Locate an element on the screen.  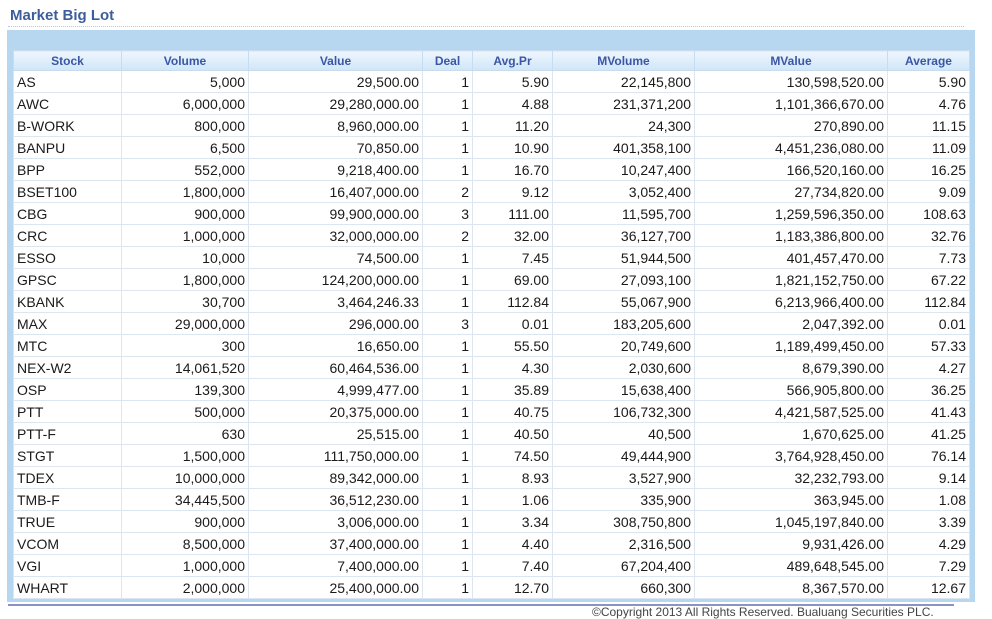
title-divider is located at coordinates (486, 26).